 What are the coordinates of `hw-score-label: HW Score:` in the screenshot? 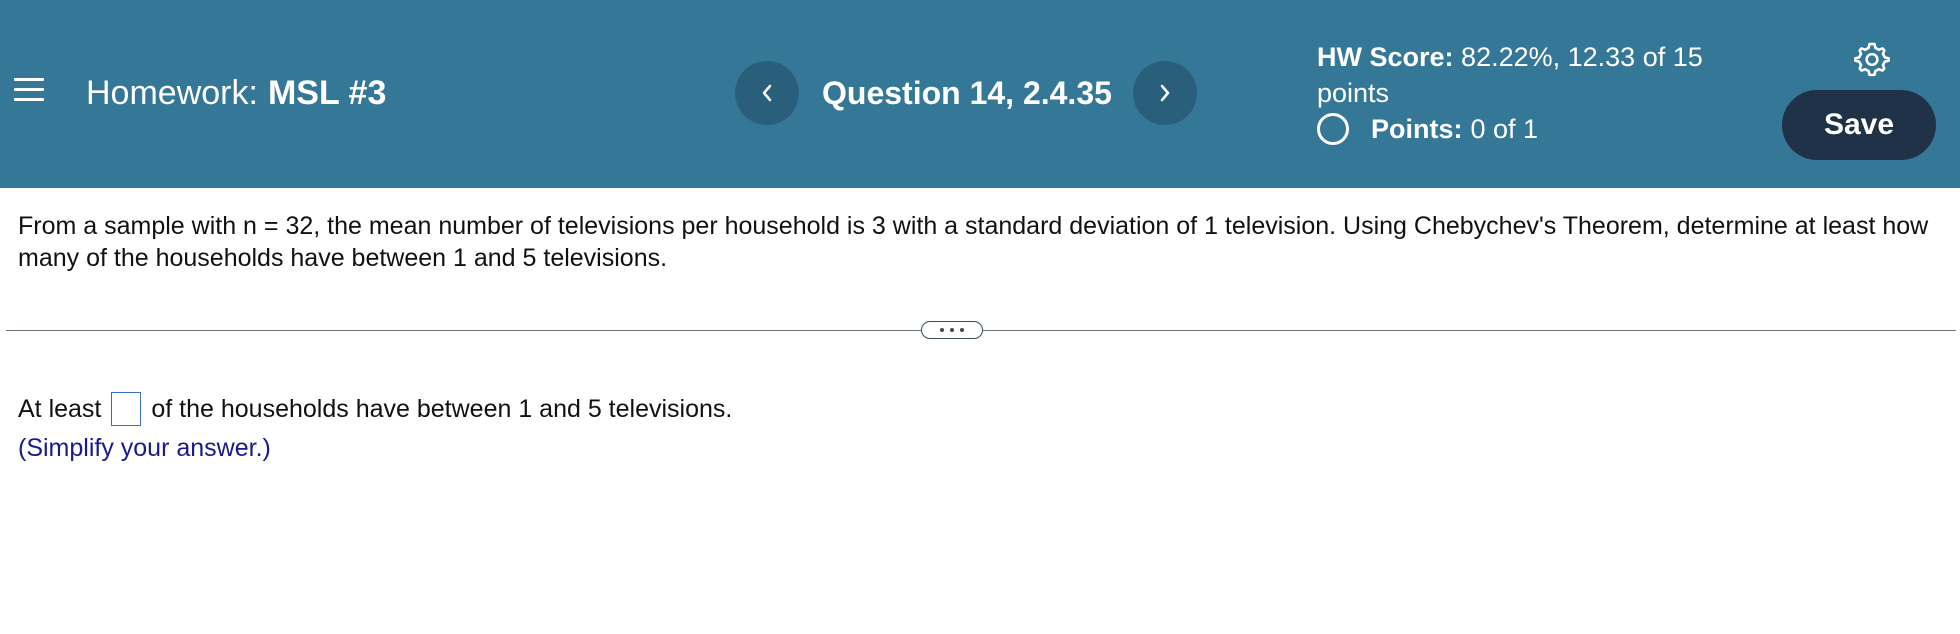 It's located at (1385, 57).